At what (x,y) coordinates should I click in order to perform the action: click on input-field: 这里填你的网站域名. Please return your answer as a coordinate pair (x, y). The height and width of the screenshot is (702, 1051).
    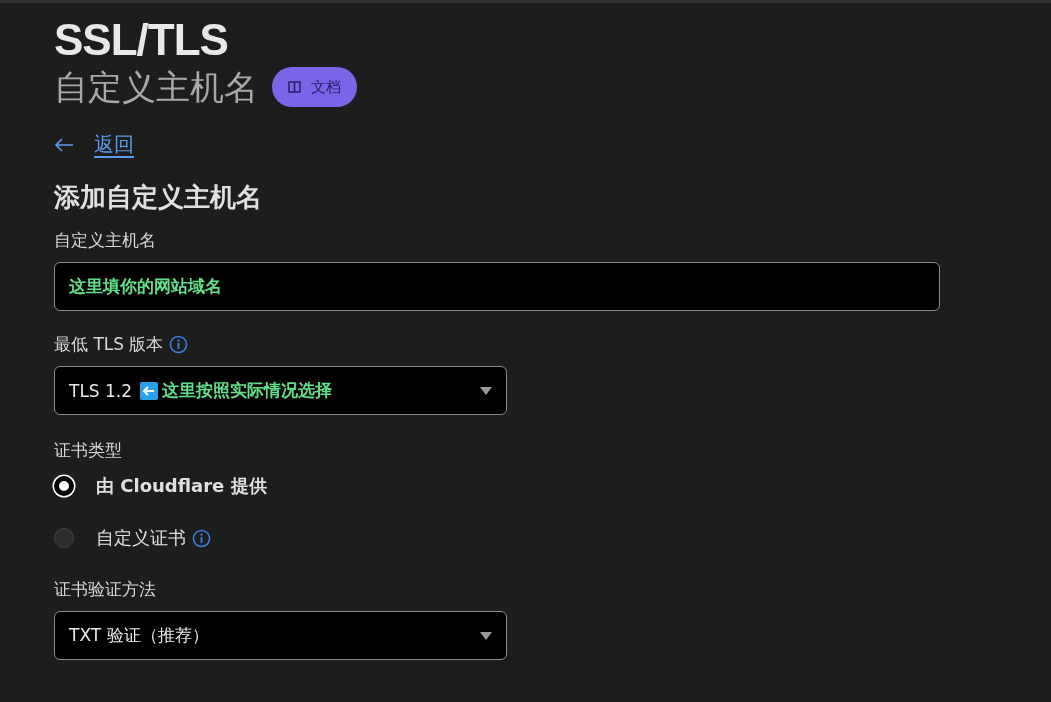
    Looking at the image, I should click on (497, 286).